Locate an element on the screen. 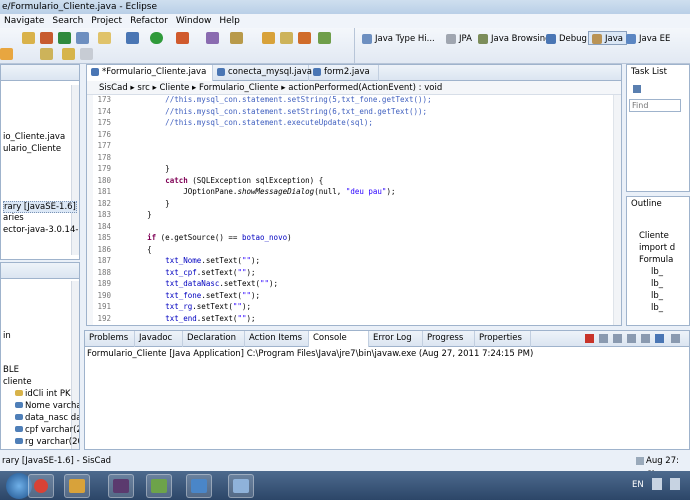  tab-label: Task List is located at coordinates (649, 72).